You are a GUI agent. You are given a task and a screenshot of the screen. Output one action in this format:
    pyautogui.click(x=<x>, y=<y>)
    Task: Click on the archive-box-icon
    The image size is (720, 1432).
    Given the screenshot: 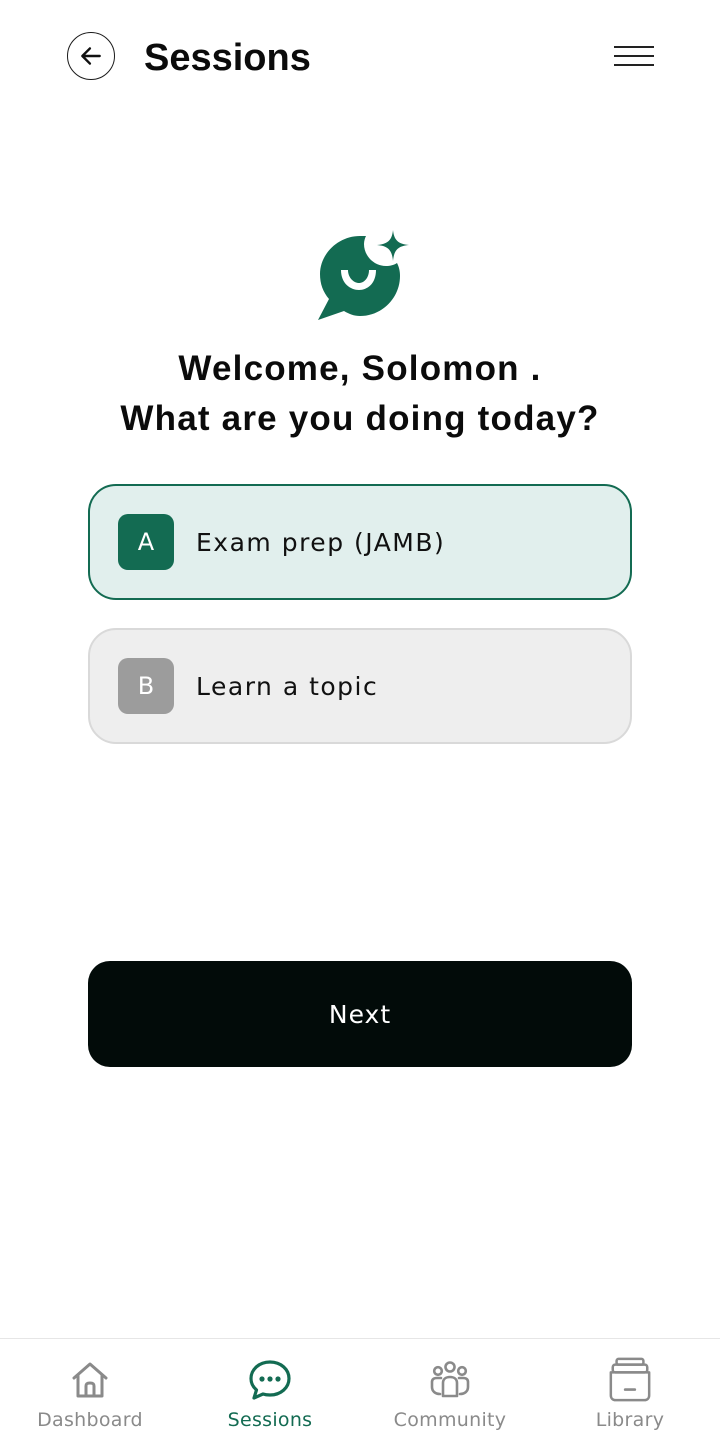 What is the action you would take?
    pyautogui.click(x=630, y=1380)
    